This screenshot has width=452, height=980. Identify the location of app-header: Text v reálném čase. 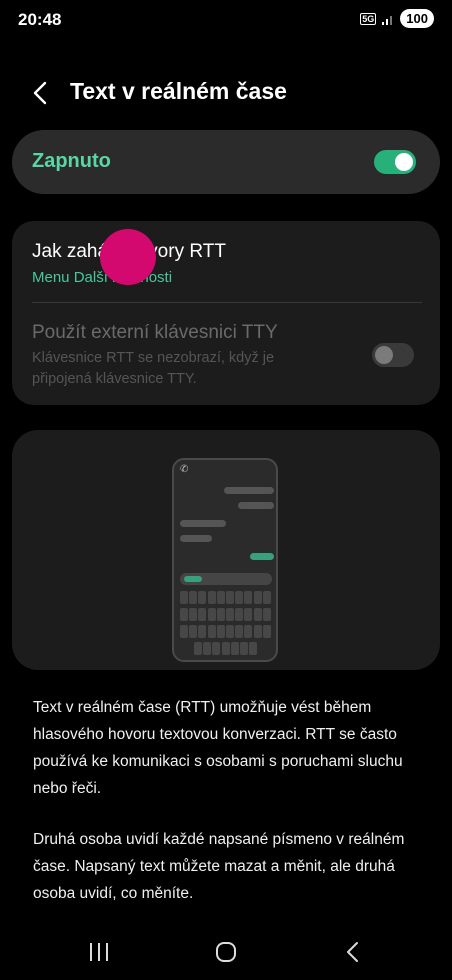
(226, 92).